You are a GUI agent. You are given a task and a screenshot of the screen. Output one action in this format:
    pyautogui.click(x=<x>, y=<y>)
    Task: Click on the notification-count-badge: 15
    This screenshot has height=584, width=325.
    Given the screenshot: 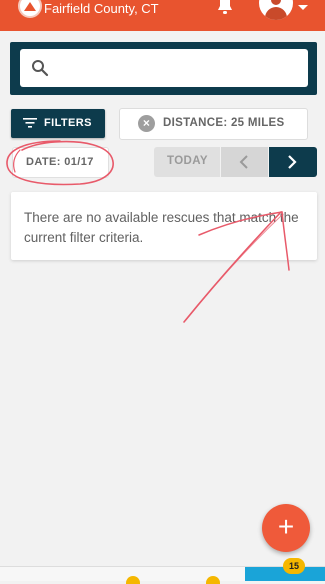 What is the action you would take?
    pyautogui.click(x=294, y=566)
    